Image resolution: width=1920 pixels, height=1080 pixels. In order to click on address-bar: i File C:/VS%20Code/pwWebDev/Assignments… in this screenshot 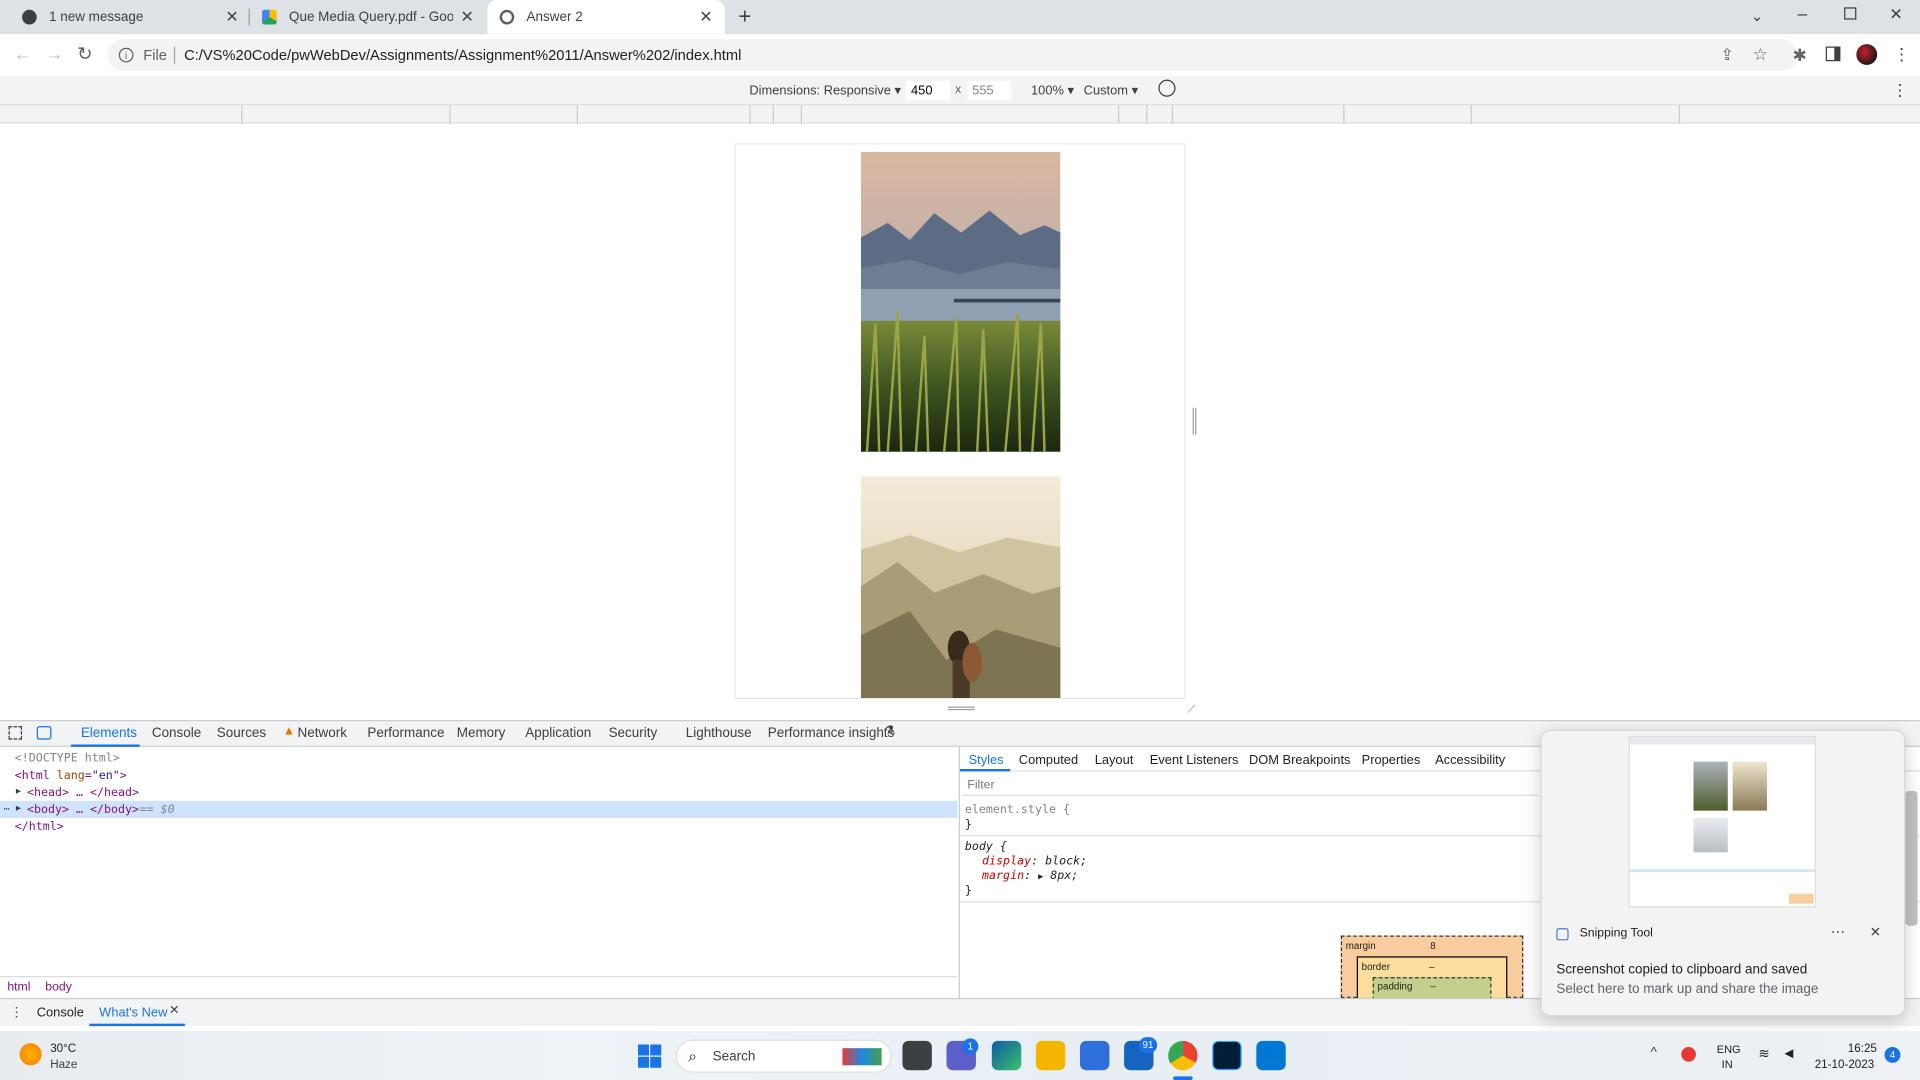, I will do `click(952, 55)`.